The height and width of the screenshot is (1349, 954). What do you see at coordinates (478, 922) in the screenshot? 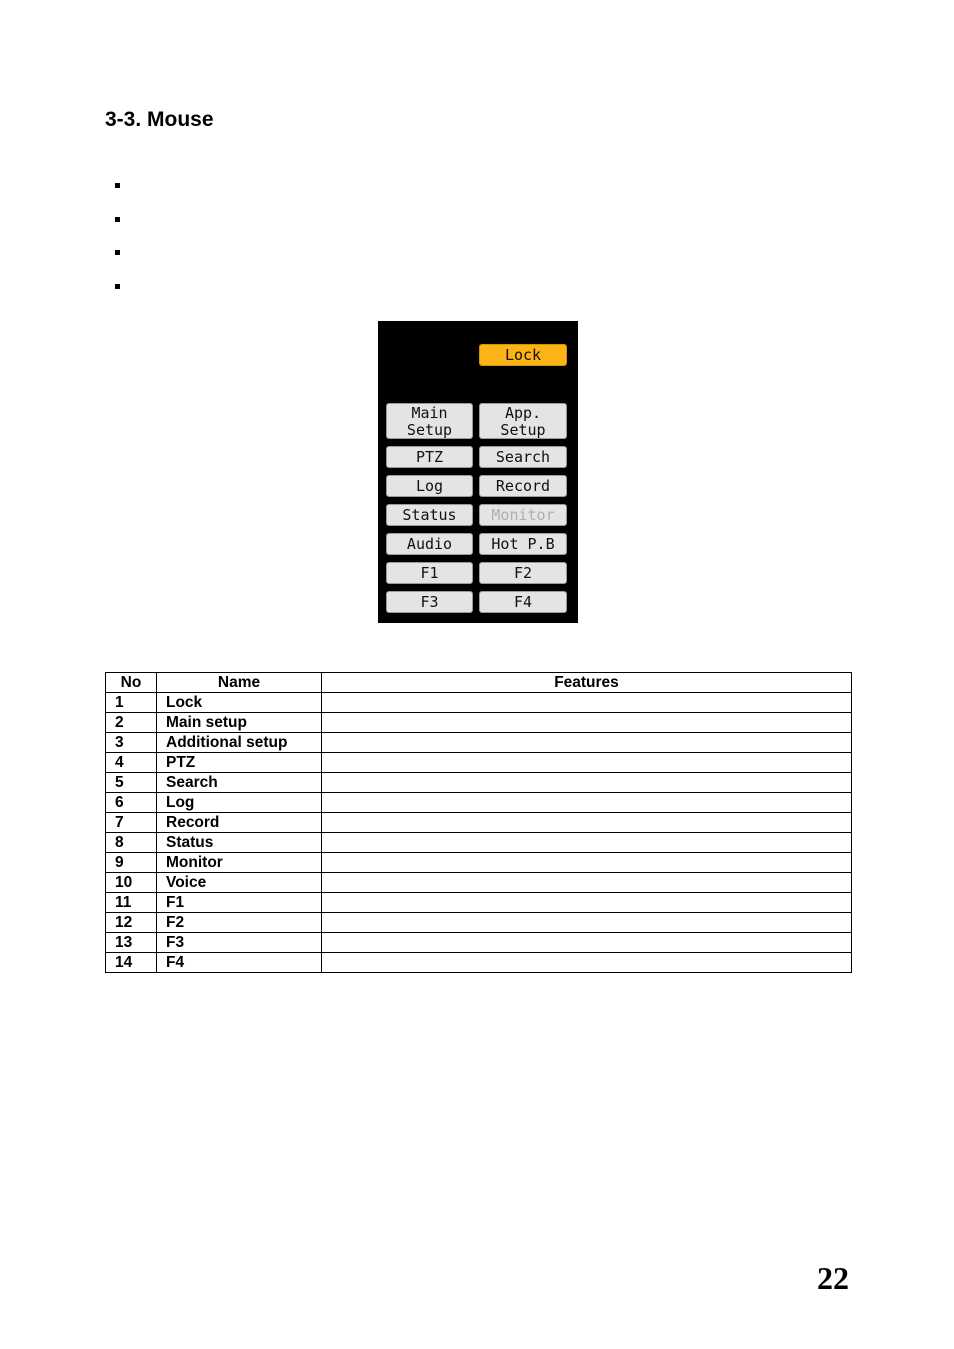
I see `table-row: 12 F2` at bounding box center [478, 922].